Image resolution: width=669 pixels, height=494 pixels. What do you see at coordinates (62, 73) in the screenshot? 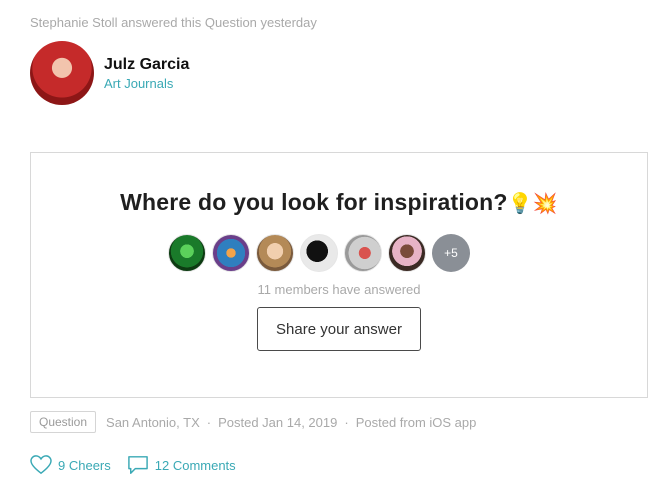
I see `author-avatar` at bounding box center [62, 73].